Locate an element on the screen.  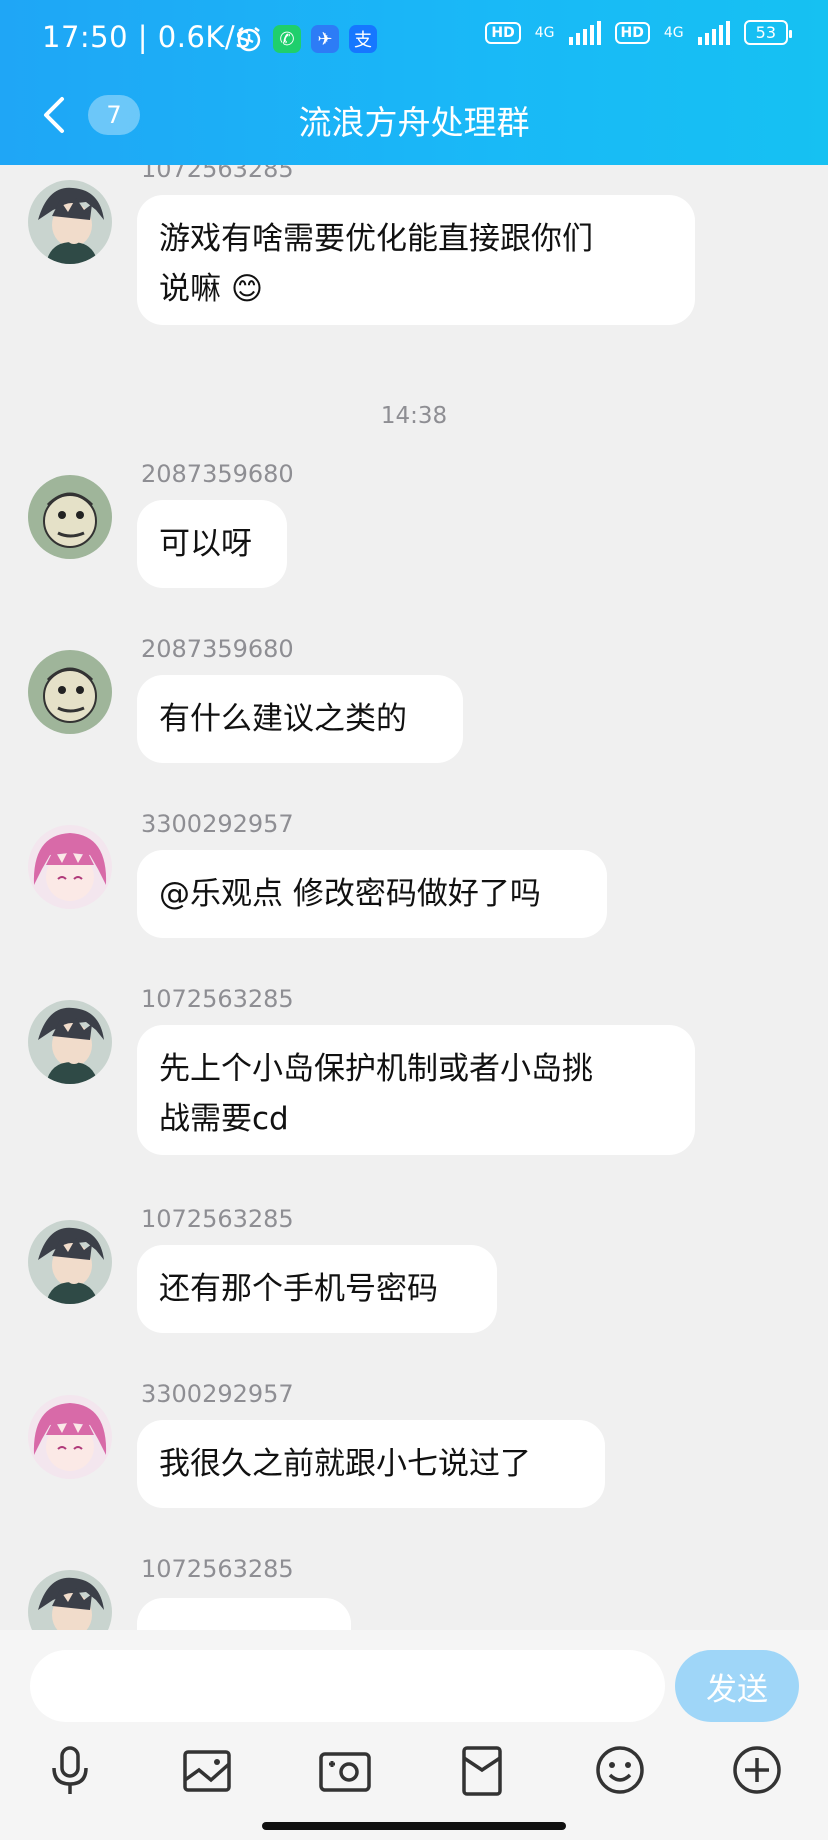
status-right: HD 4G HD 4G 53 is located at coordinates (639, 32).